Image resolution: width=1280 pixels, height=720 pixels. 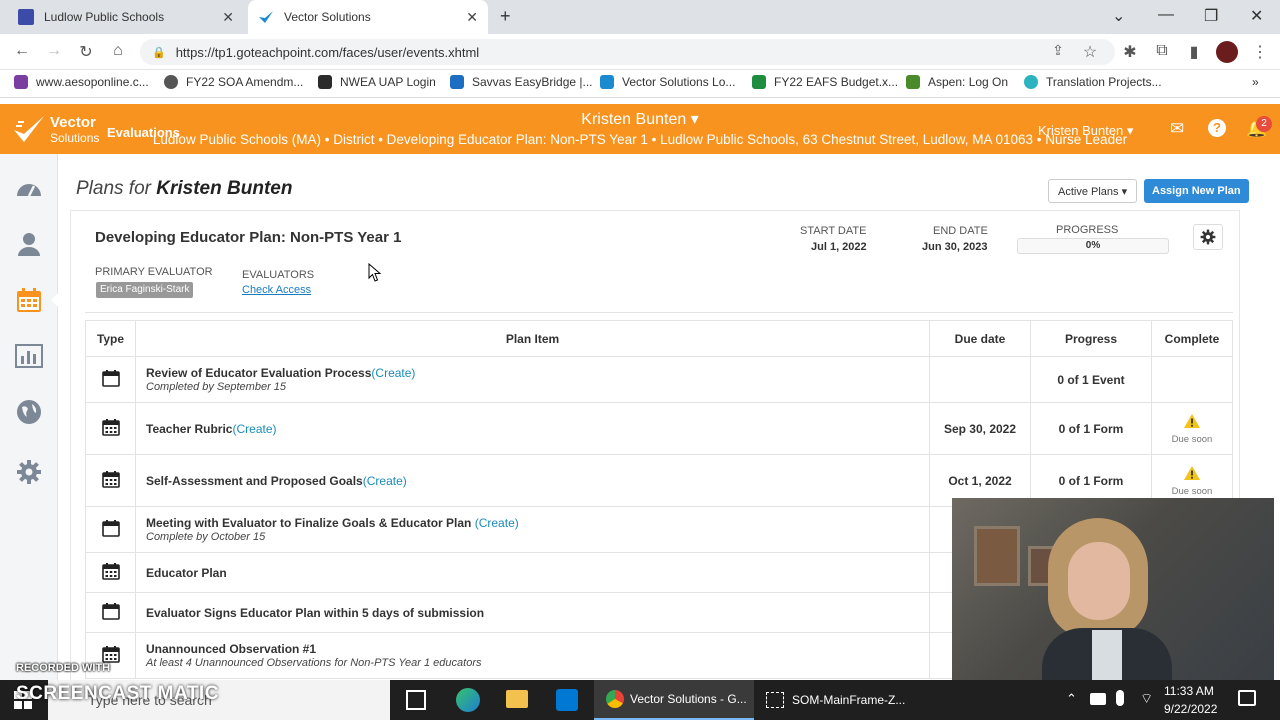 I want to click on home-icon: ⌂, so click(x=118, y=51).